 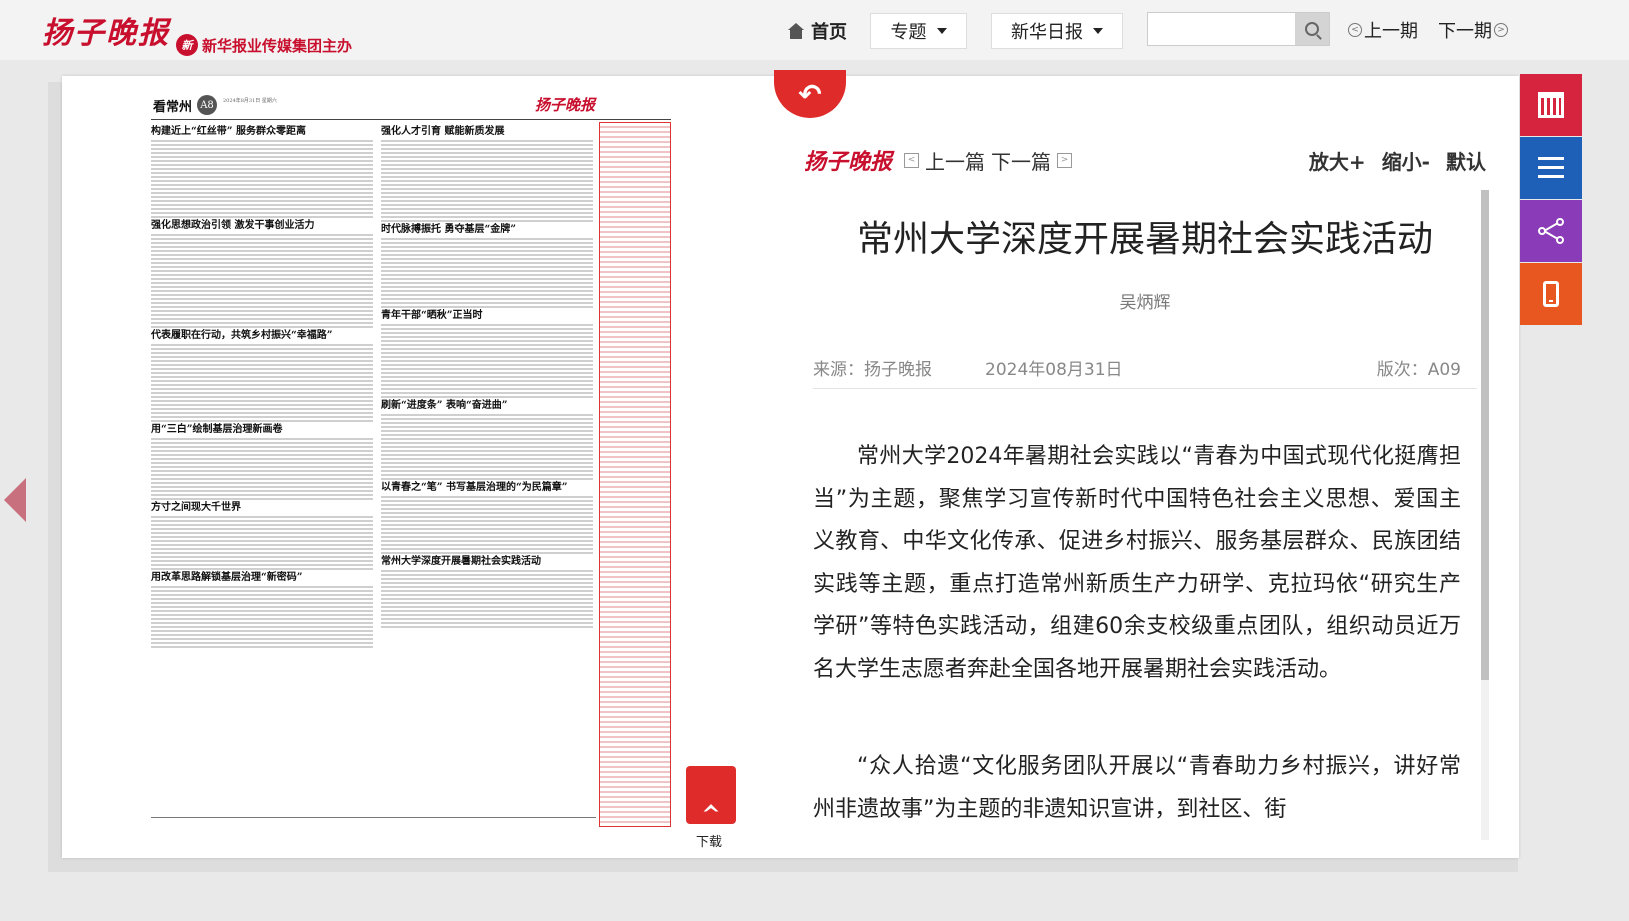 I want to click on list-button, so click(x=1551, y=168).